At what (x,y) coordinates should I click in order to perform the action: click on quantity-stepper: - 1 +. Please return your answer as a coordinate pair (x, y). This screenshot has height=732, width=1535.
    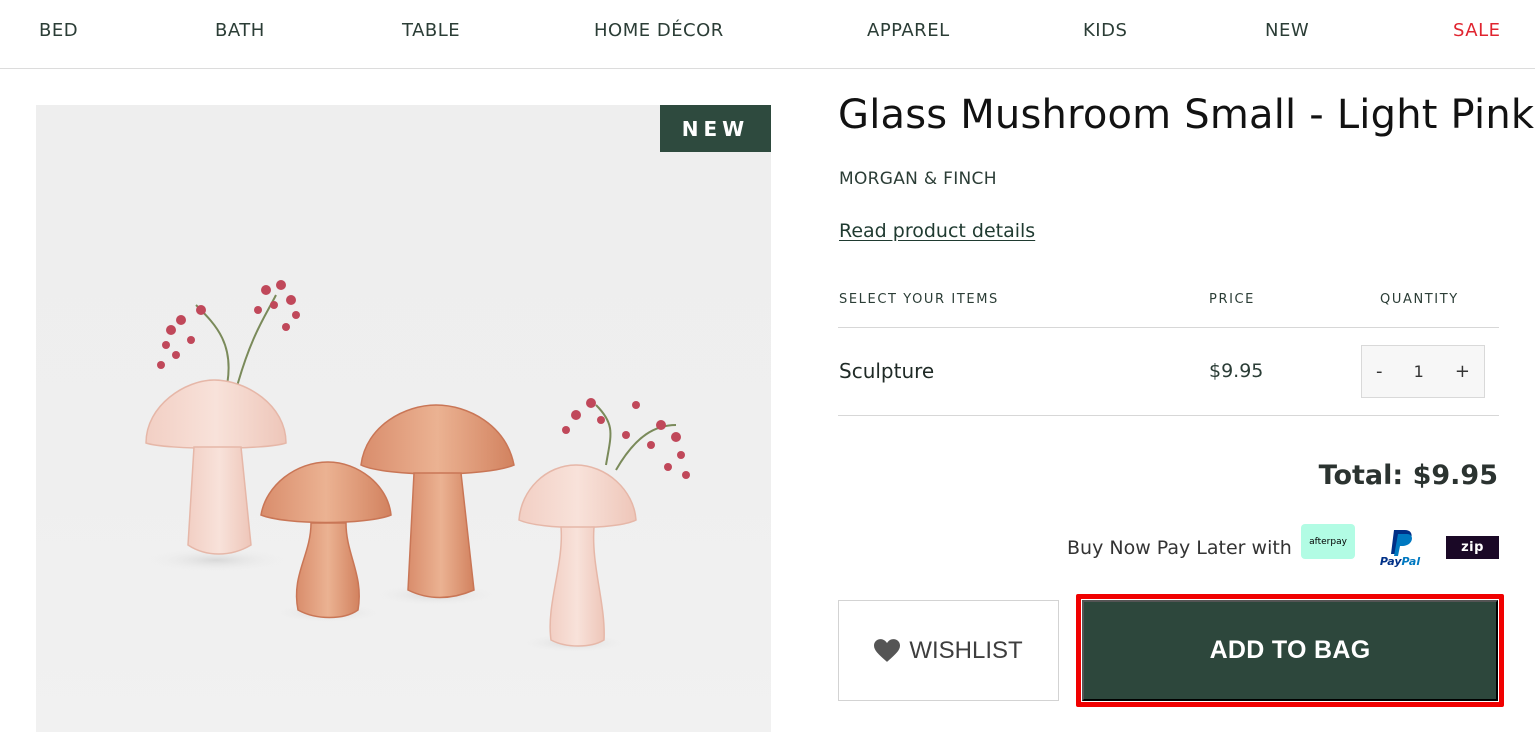
    Looking at the image, I should click on (1423, 371).